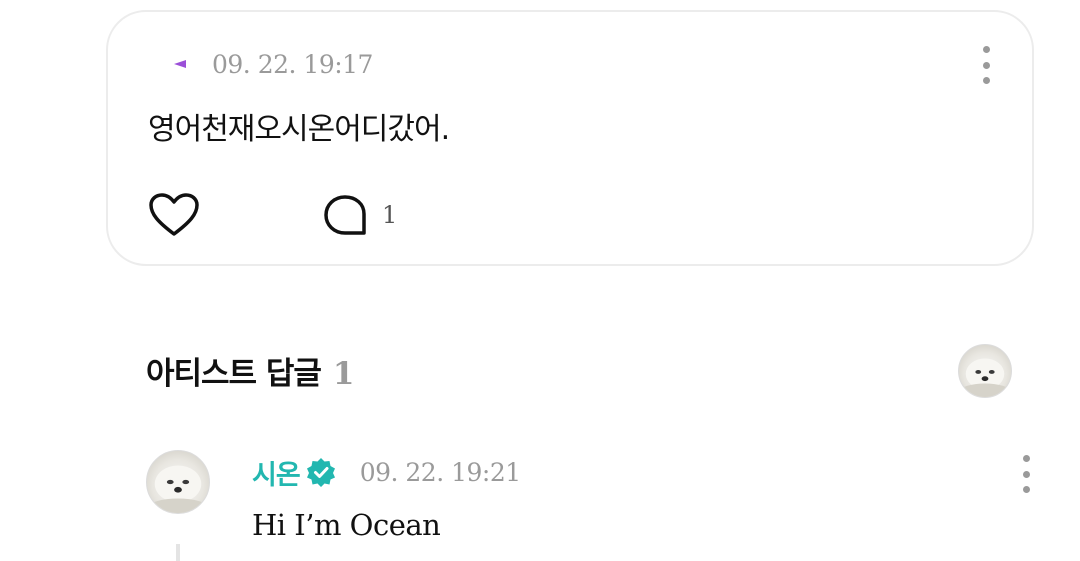 This screenshot has width=1080, height=561. I want to click on post-body-text: 영어천재오시온어디갔어., so click(299, 129).